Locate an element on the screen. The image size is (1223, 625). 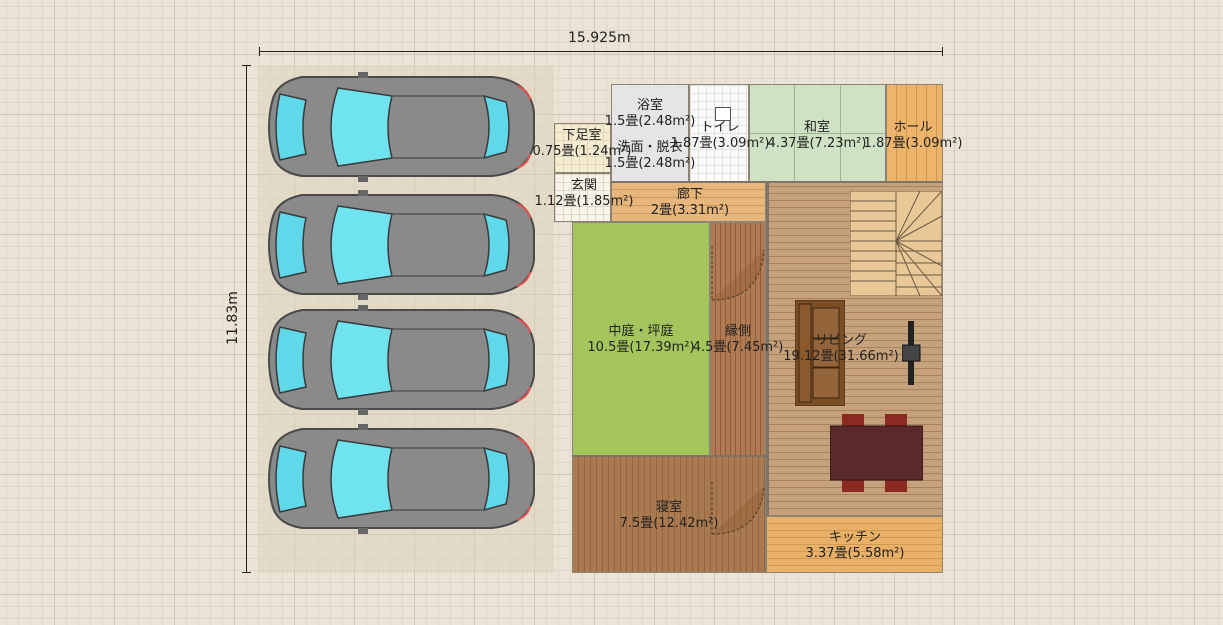
label-corridor: 廊下 2畳(3.31m²) is located at coordinates (690, 202).